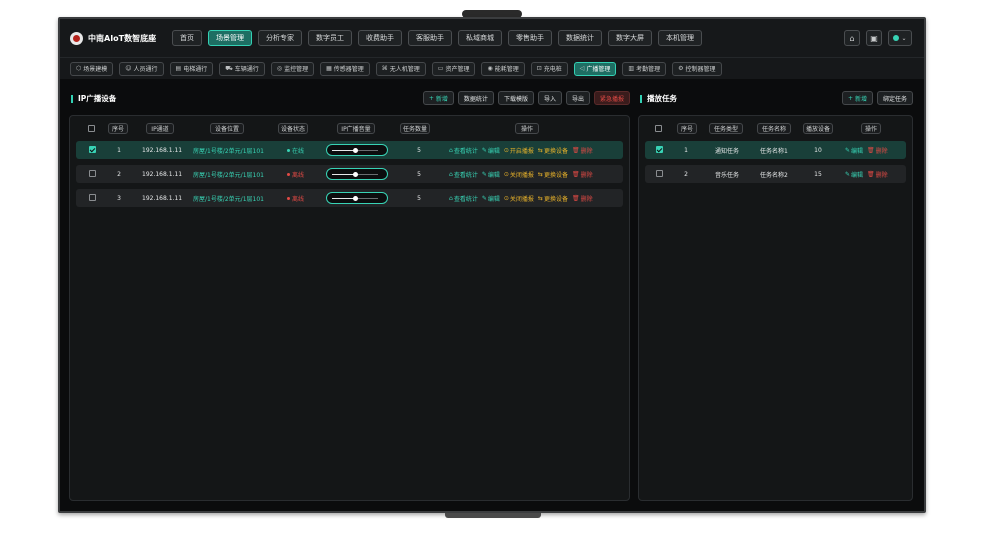 The image size is (985, 554). Describe the element at coordinates (329, 68) in the screenshot. I see `sub-tab-icon: ▦` at that location.